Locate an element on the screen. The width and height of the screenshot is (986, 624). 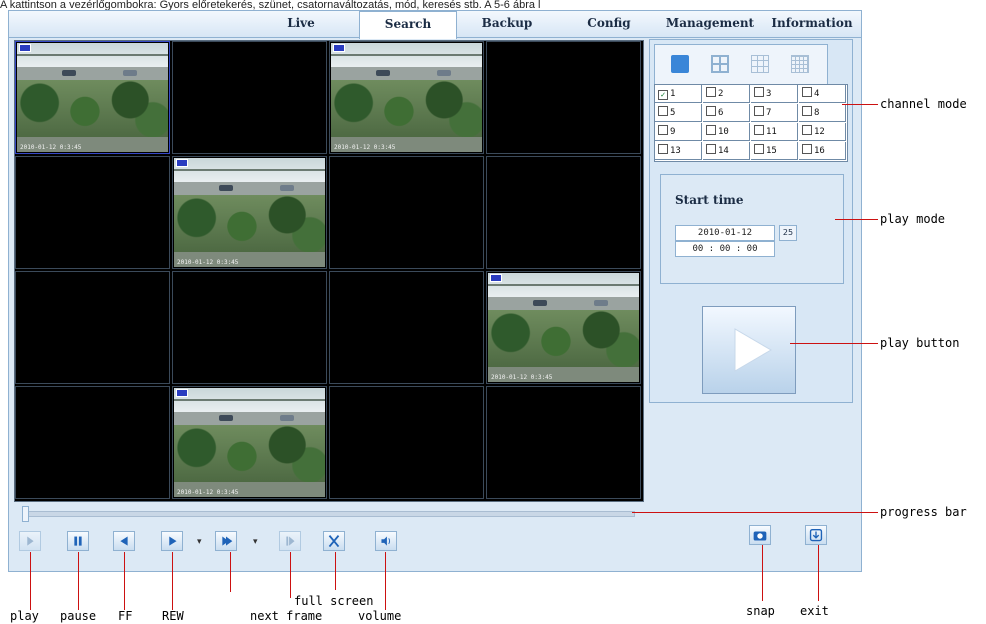
exit-button is located at coordinates (816, 535).